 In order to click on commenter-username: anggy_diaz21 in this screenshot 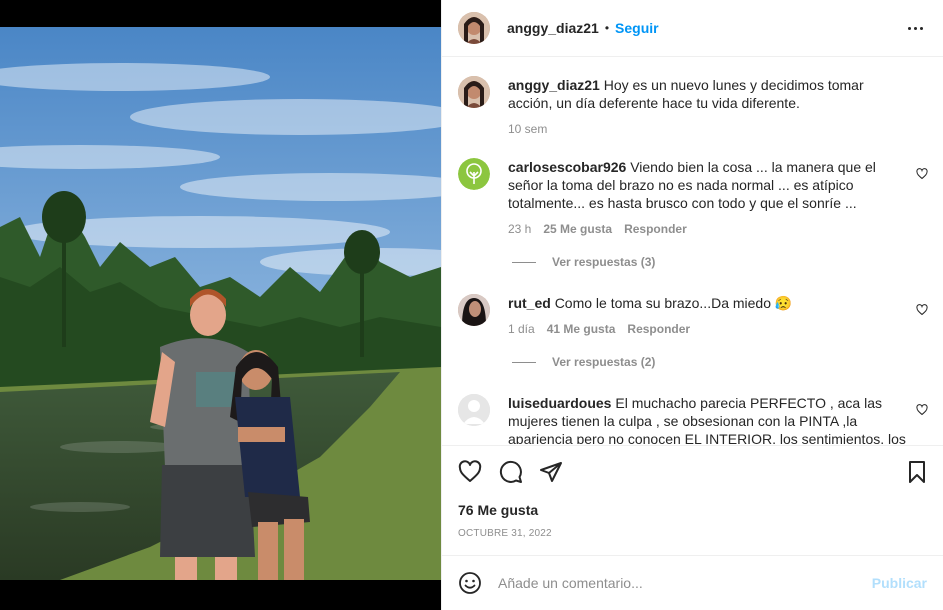, I will do `click(554, 85)`.